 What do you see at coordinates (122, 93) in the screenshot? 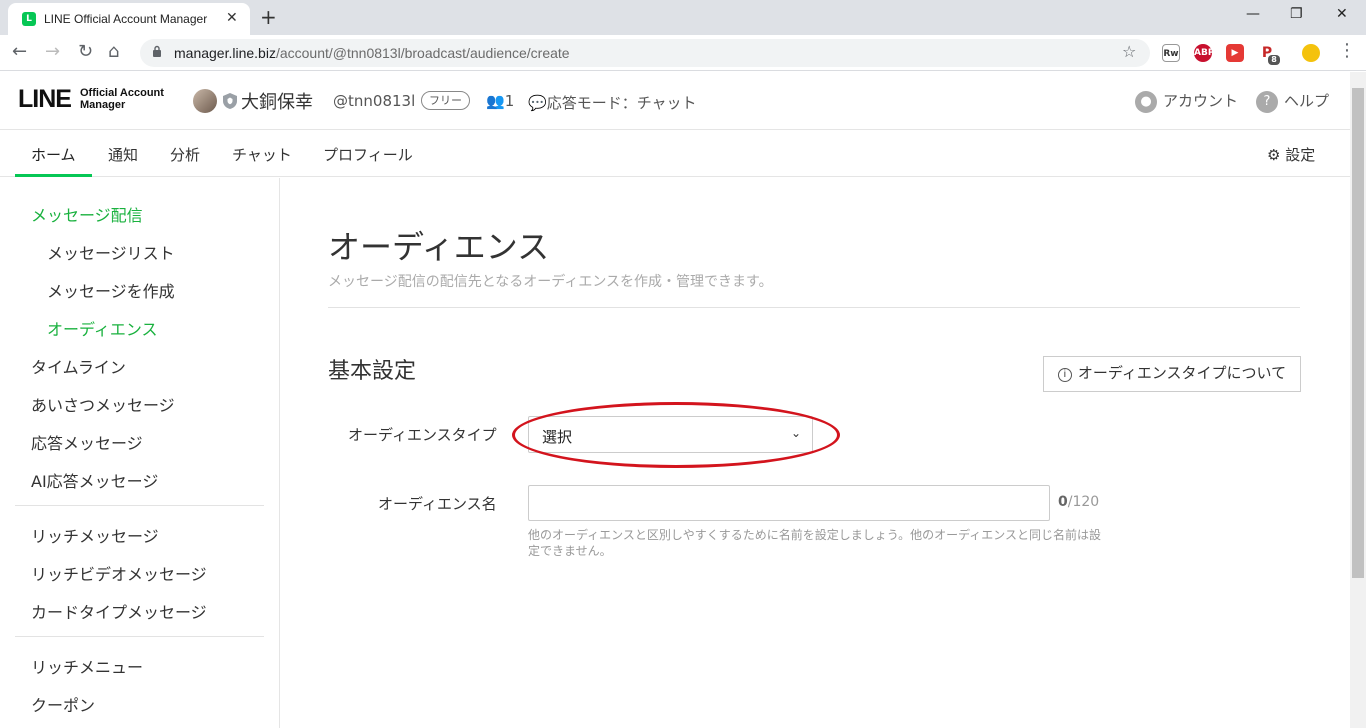
I see `logo-subtitle-line1: Official Account` at bounding box center [122, 93].